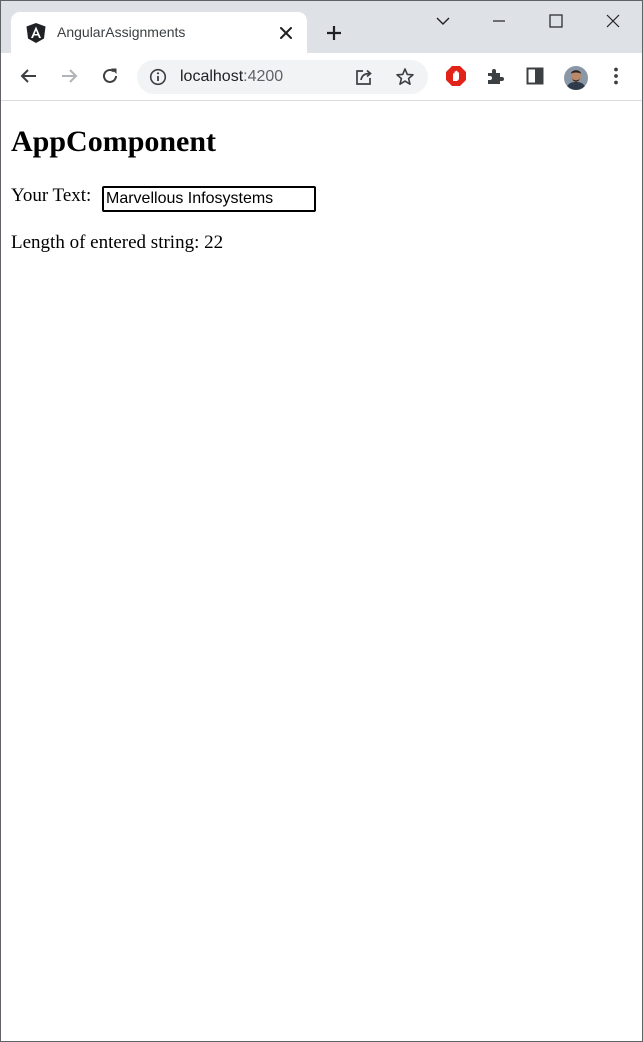 The image size is (643, 1042). I want to click on url-host: localhost, so click(212, 76).